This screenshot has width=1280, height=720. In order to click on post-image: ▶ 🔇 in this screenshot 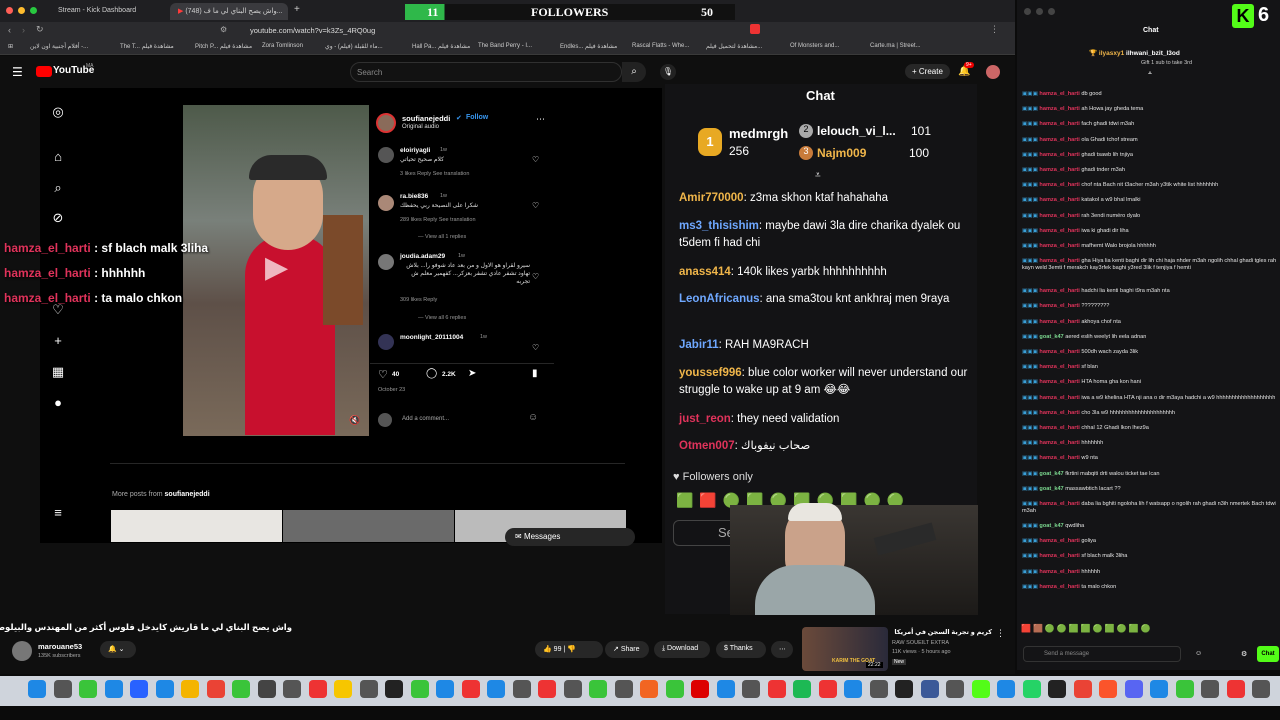, I will do `click(276, 270)`.